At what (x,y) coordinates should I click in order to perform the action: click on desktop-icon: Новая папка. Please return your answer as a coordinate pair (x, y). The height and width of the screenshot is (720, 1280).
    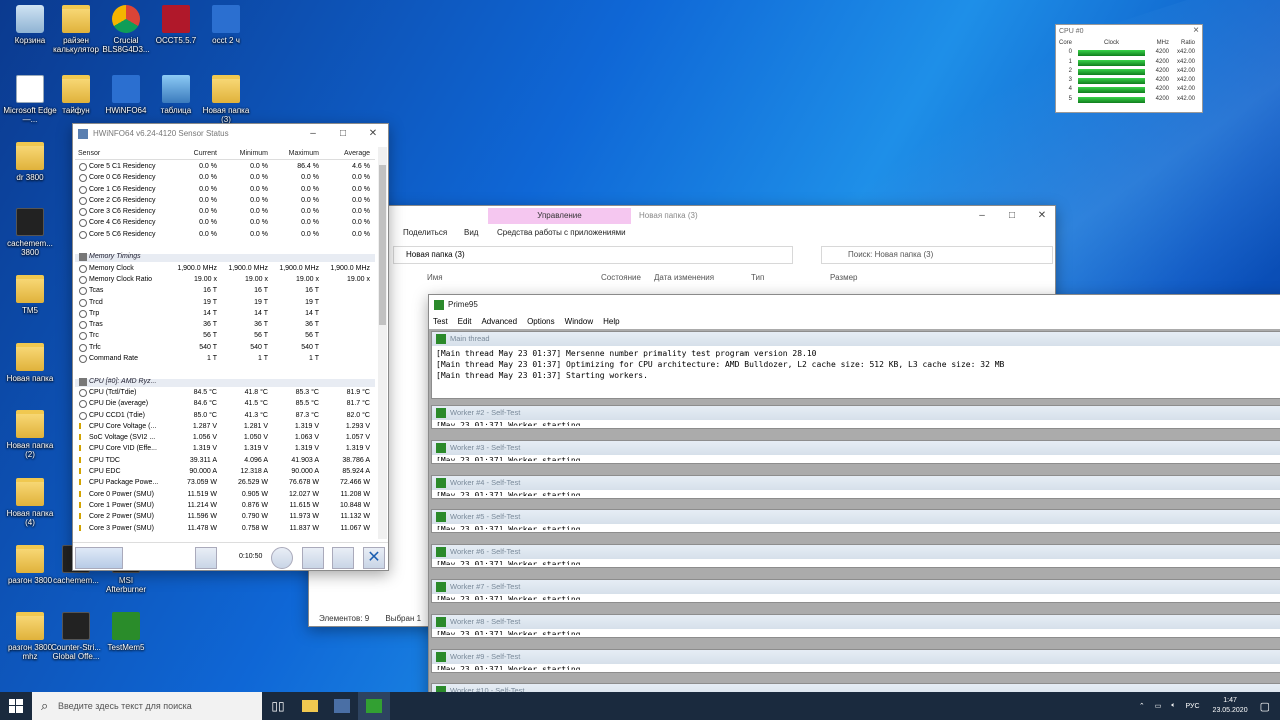
    Looking at the image, I should click on (30, 363).